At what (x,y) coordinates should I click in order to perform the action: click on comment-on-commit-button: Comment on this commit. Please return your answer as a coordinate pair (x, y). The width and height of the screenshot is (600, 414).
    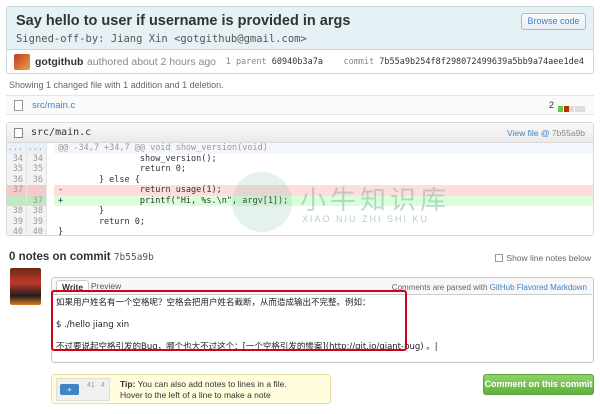
    Looking at the image, I should click on (538, 384).